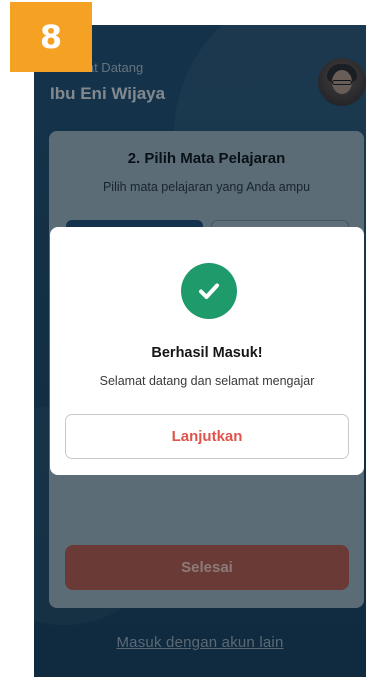 This screenshot has height=677, width=370. Describe the element at coordinates (206, 187) in the screenshot. I see `card-subtitle: Pilih mata pelajaran yang Anda ampu` at that location.